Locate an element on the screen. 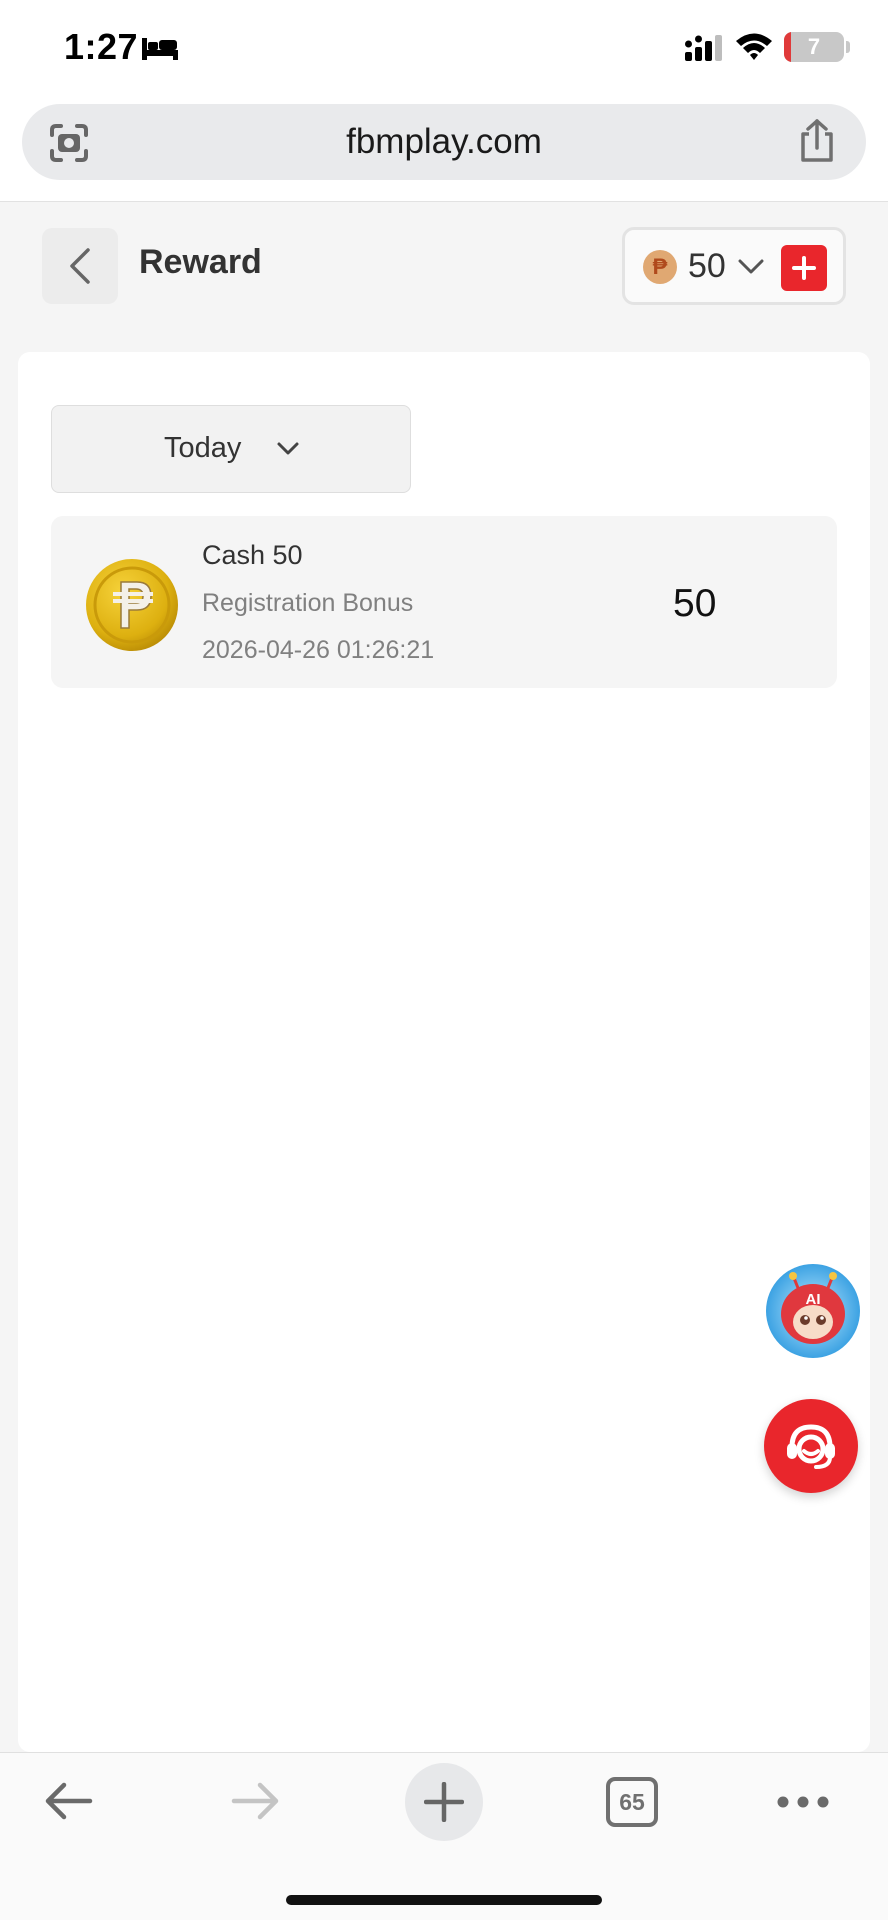 The height and width of the screenshot is (1920, 888). lens-icon is located at coordinates (69, 143).